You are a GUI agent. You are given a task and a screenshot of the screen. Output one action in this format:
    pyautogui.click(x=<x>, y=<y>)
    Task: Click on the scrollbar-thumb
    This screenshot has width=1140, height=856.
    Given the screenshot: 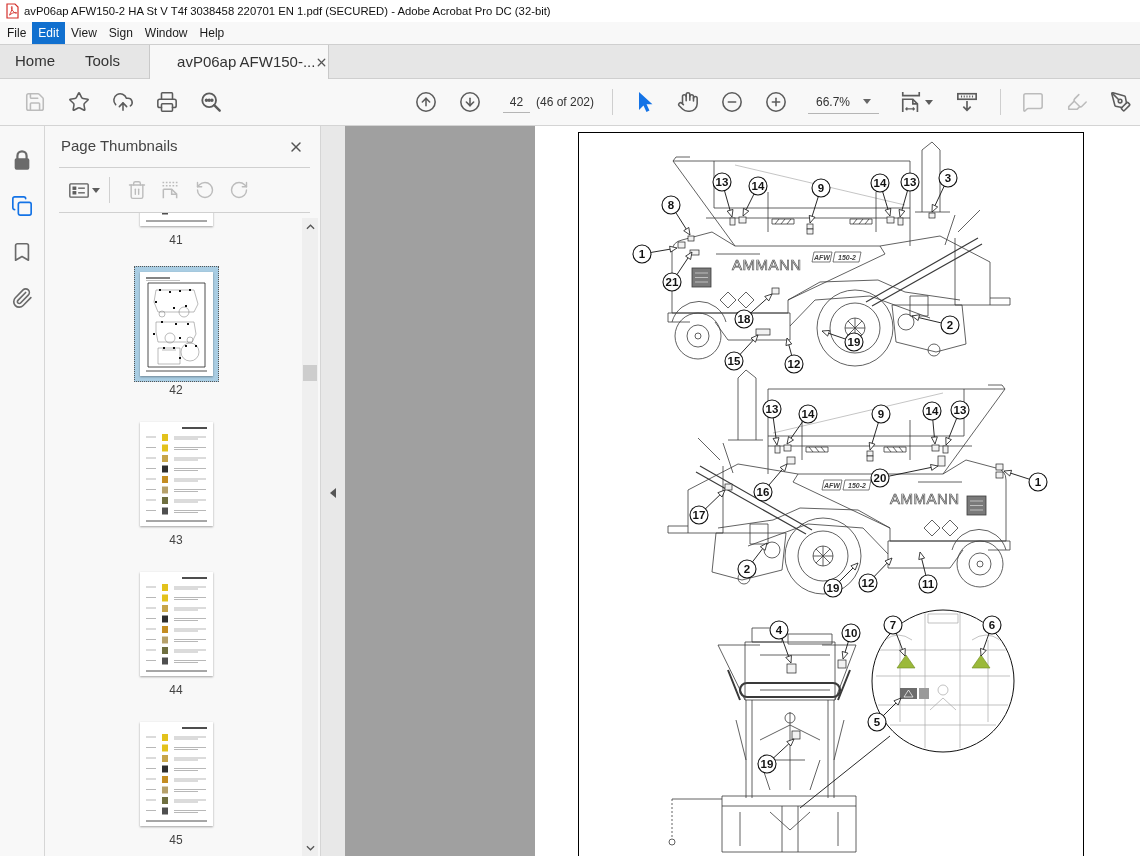 What is the action you would take?
    pyautogui.click(x=310, y=373)
    